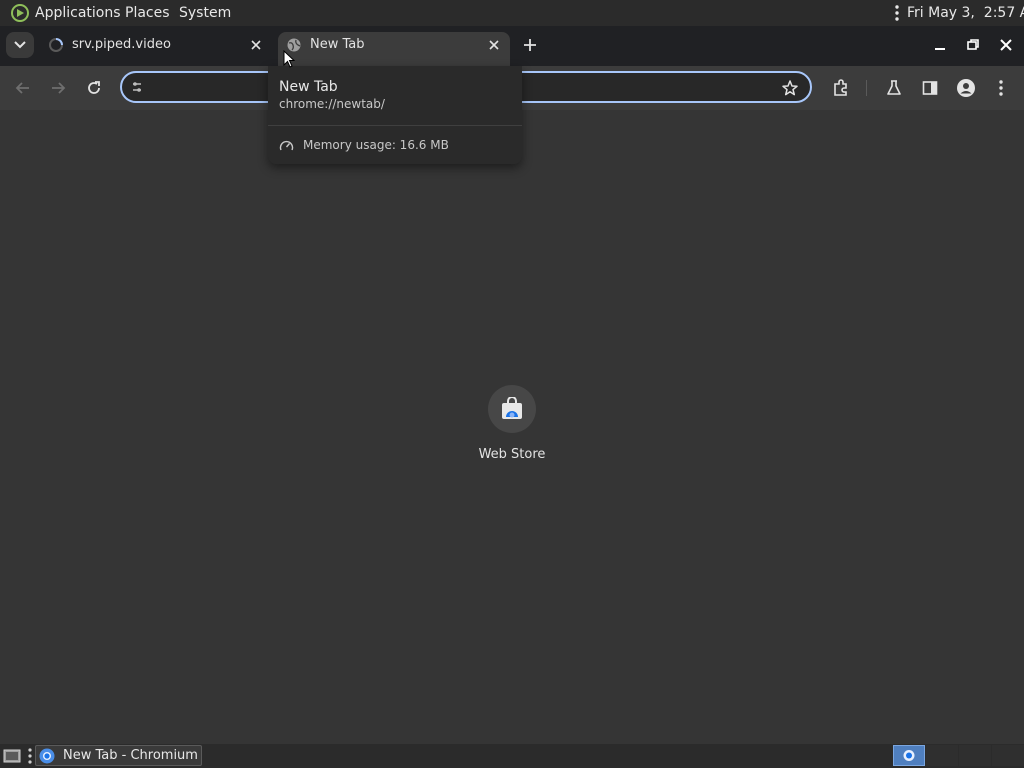 The image size is (1024, 768). Describe the element at coordinates (790, 88) in the screenshot. I see `bookmark-star-icon` at that location.